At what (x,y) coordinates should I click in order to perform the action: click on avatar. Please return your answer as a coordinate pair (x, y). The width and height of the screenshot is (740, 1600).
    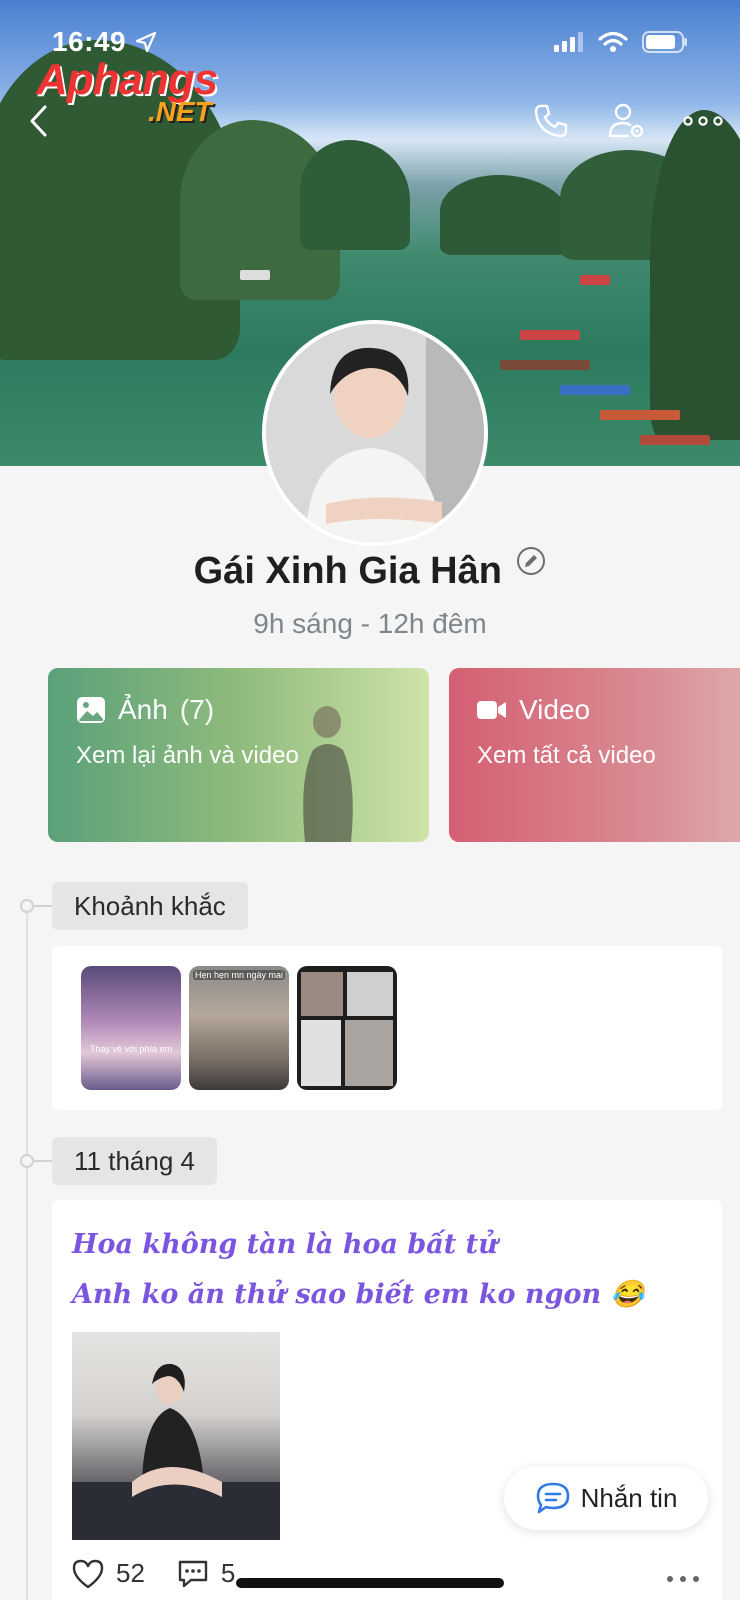
    Looking at the image, I should click on (375, 433).